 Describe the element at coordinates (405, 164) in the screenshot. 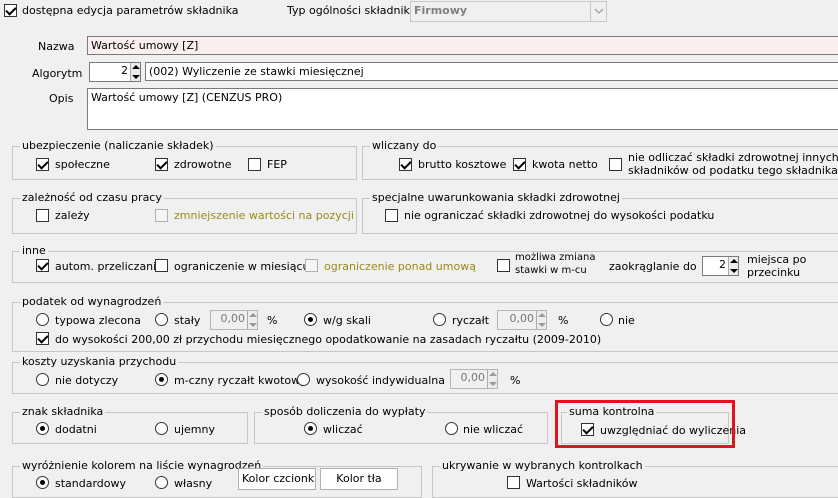

I see `brutto-kosztowe-checkbox` at that location.